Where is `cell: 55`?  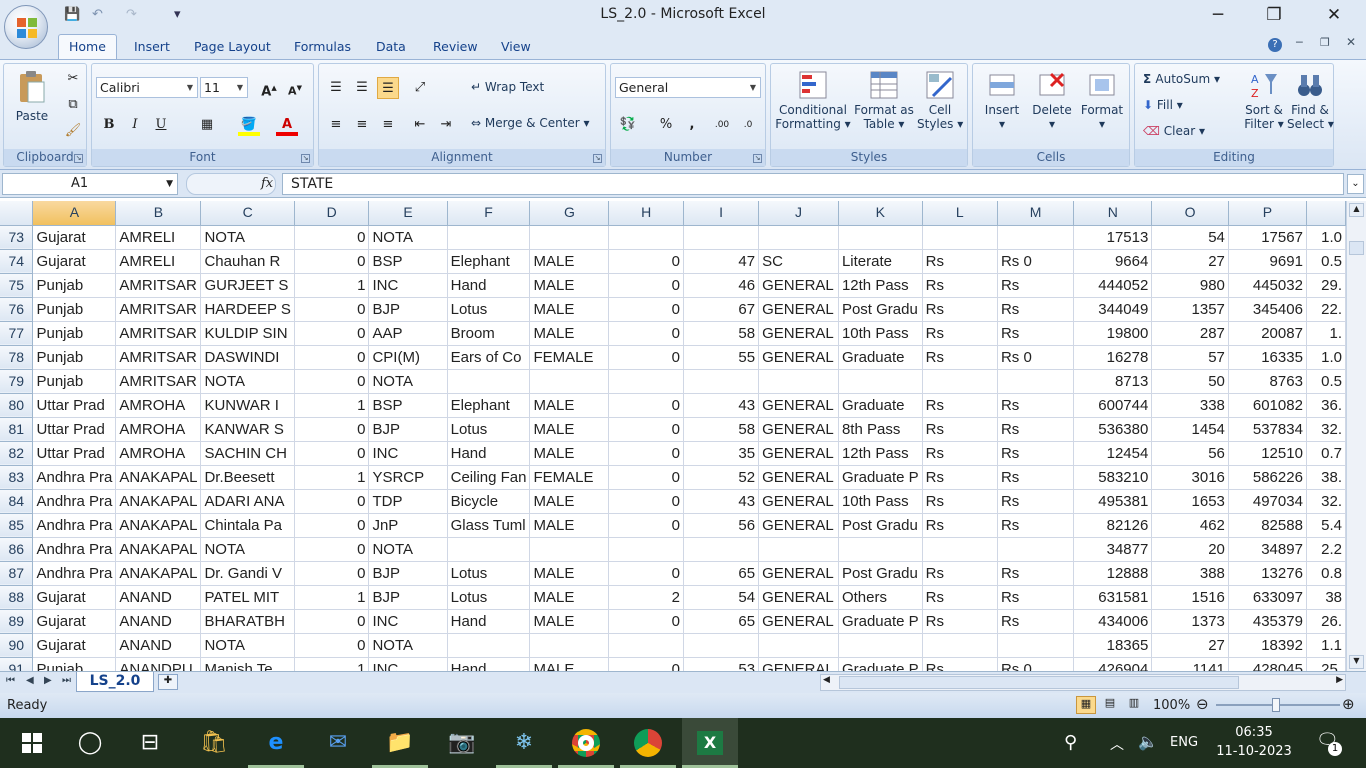
cell: 55 is located at coordinates (721, 357).